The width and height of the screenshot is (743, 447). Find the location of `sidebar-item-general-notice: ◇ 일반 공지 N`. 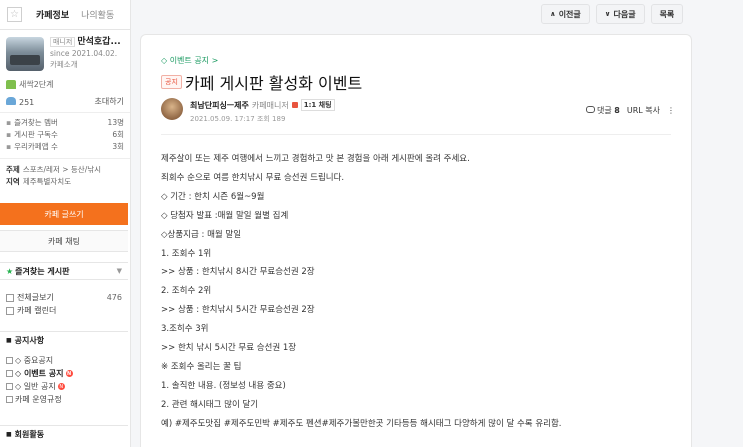

sidebar-item-general-notice: ◇ 일반 공지 N is located at coordinates (64, 386).